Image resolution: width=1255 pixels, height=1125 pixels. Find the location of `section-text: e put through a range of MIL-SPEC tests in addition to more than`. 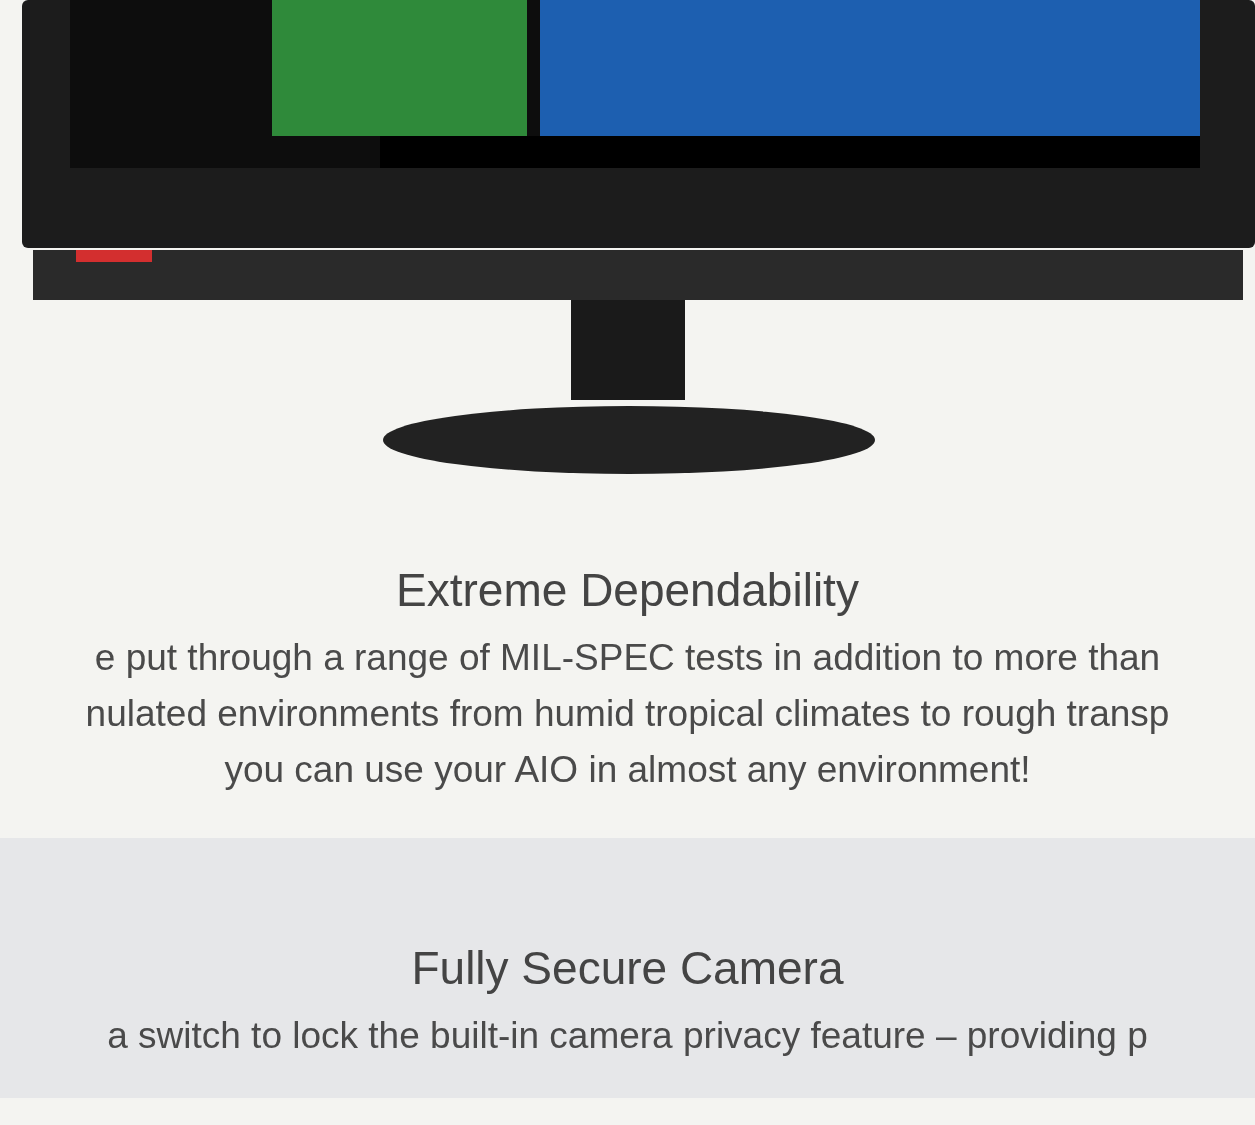

section-text: e put through a range of MIL-SPEC tests in addition to more than is located at coordinates (627, 658).